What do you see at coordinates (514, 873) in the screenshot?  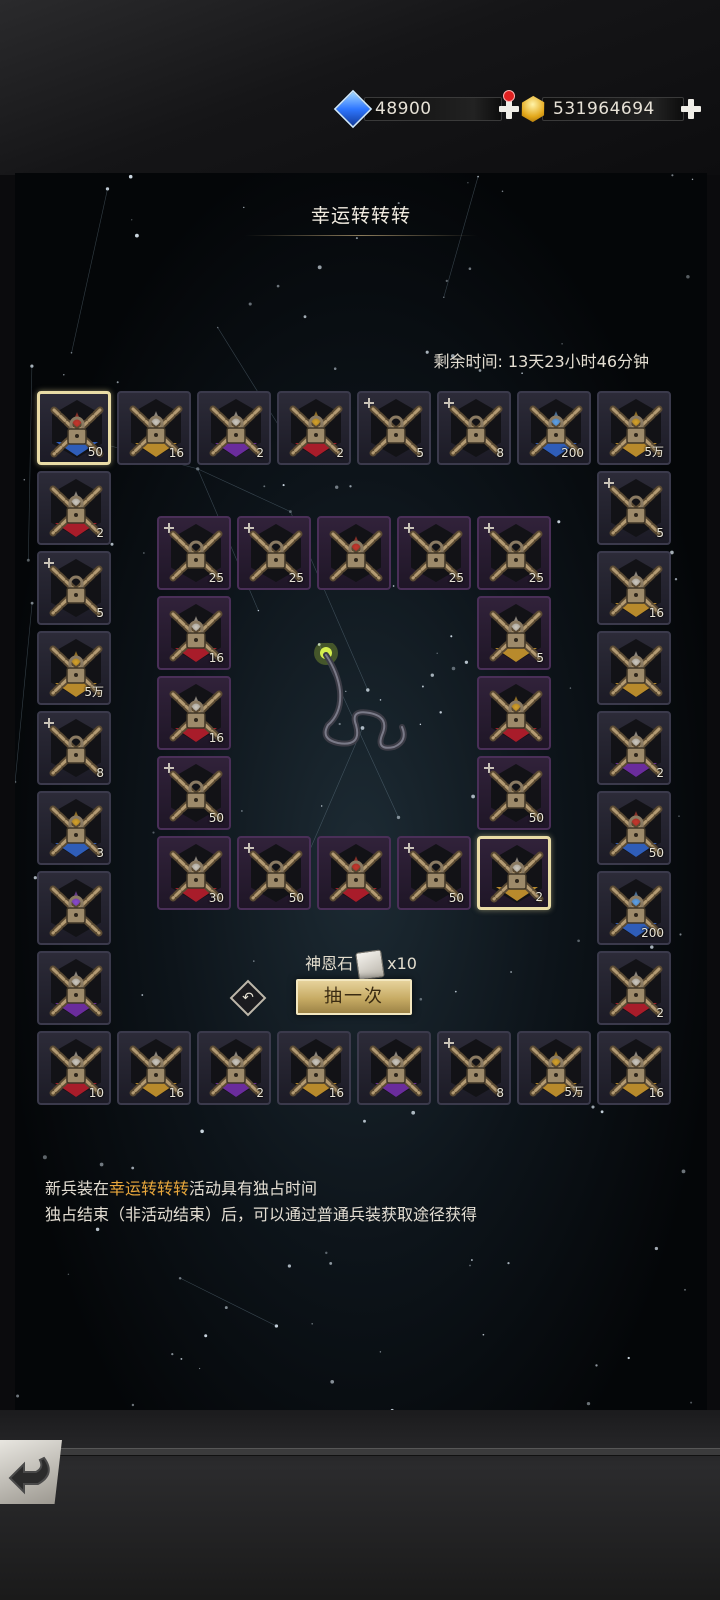 I see `inner-reward-slot: 2` at bounding box center [514, 873].